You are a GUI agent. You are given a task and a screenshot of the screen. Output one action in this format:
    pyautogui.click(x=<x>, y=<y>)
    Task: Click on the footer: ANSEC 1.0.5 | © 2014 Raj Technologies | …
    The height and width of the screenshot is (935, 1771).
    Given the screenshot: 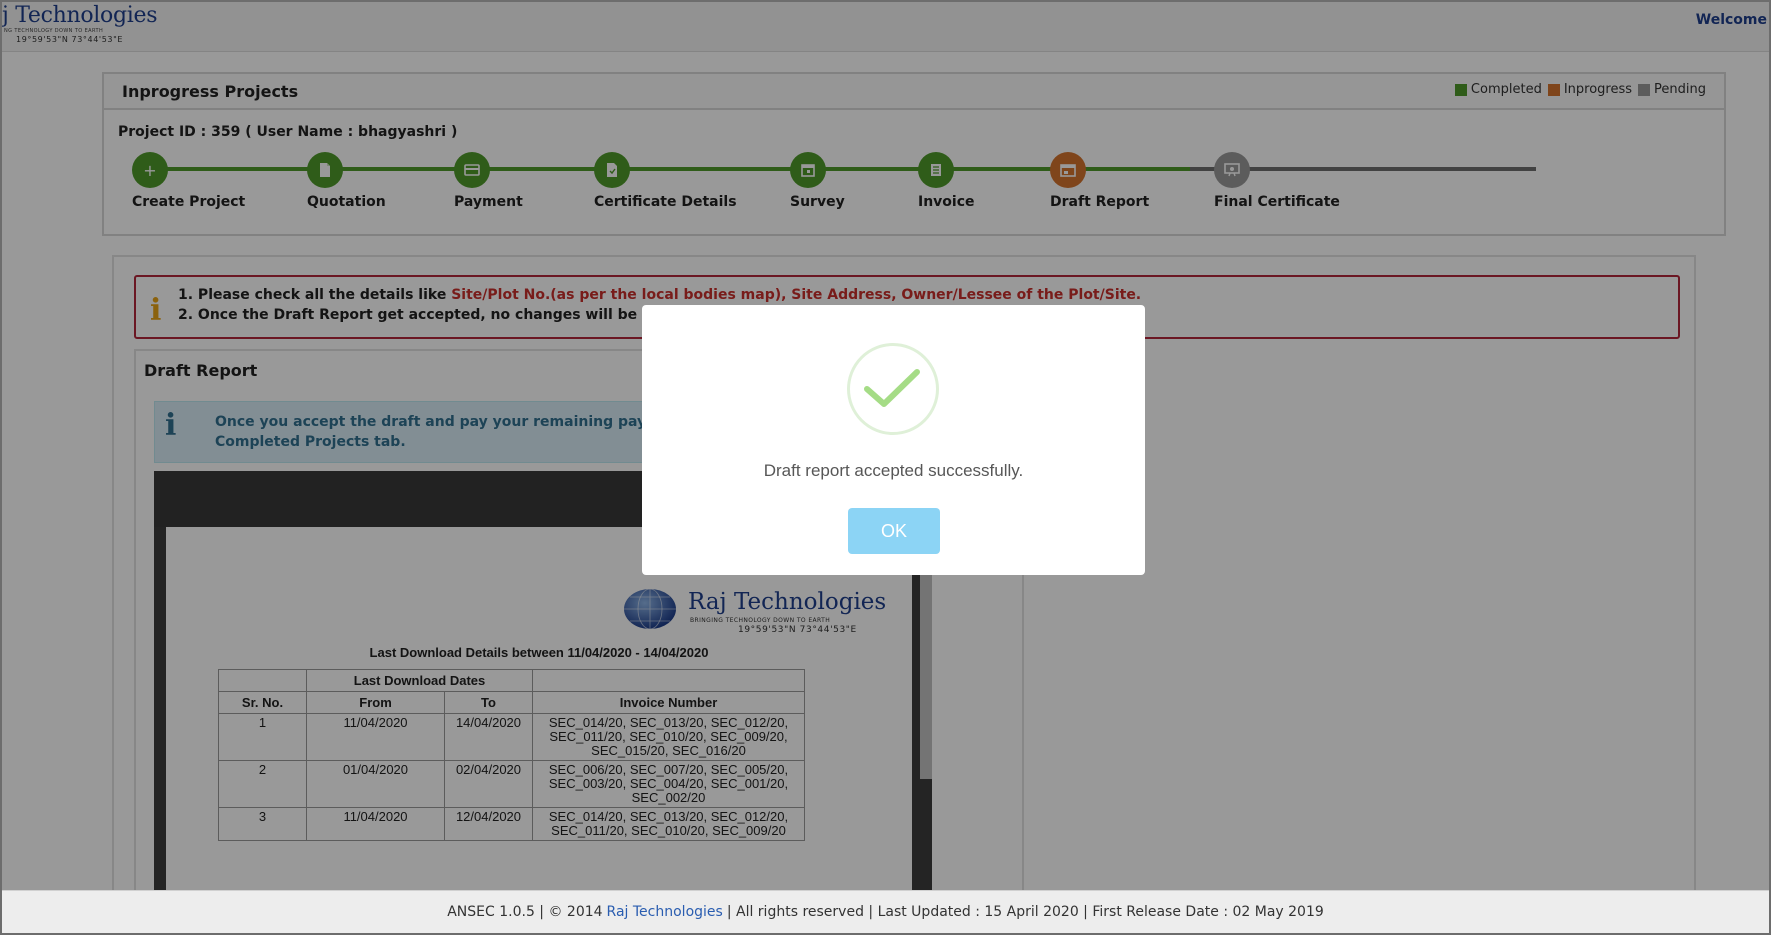 What is the action you would take?
    pyautogui.click(x=885, y=911)
    